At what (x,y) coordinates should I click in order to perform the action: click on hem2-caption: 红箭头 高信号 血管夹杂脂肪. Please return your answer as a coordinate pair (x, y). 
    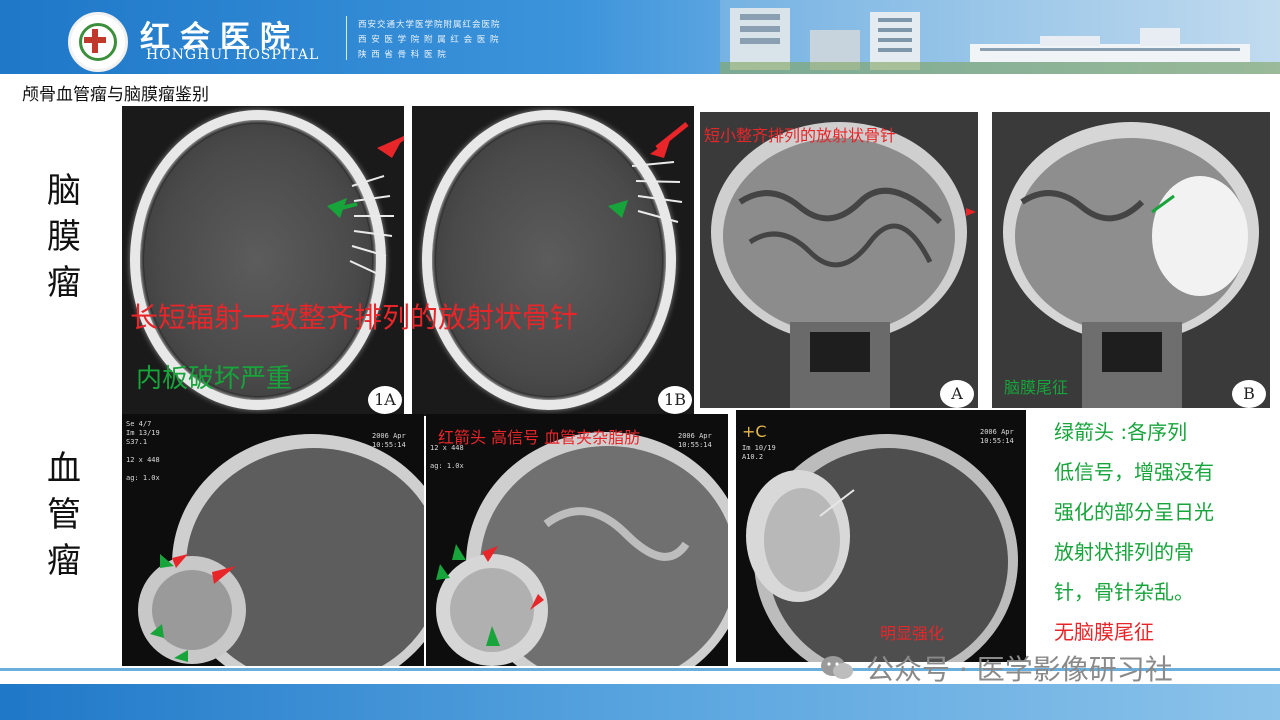
    Looking at the image, I should click on (539, 437).